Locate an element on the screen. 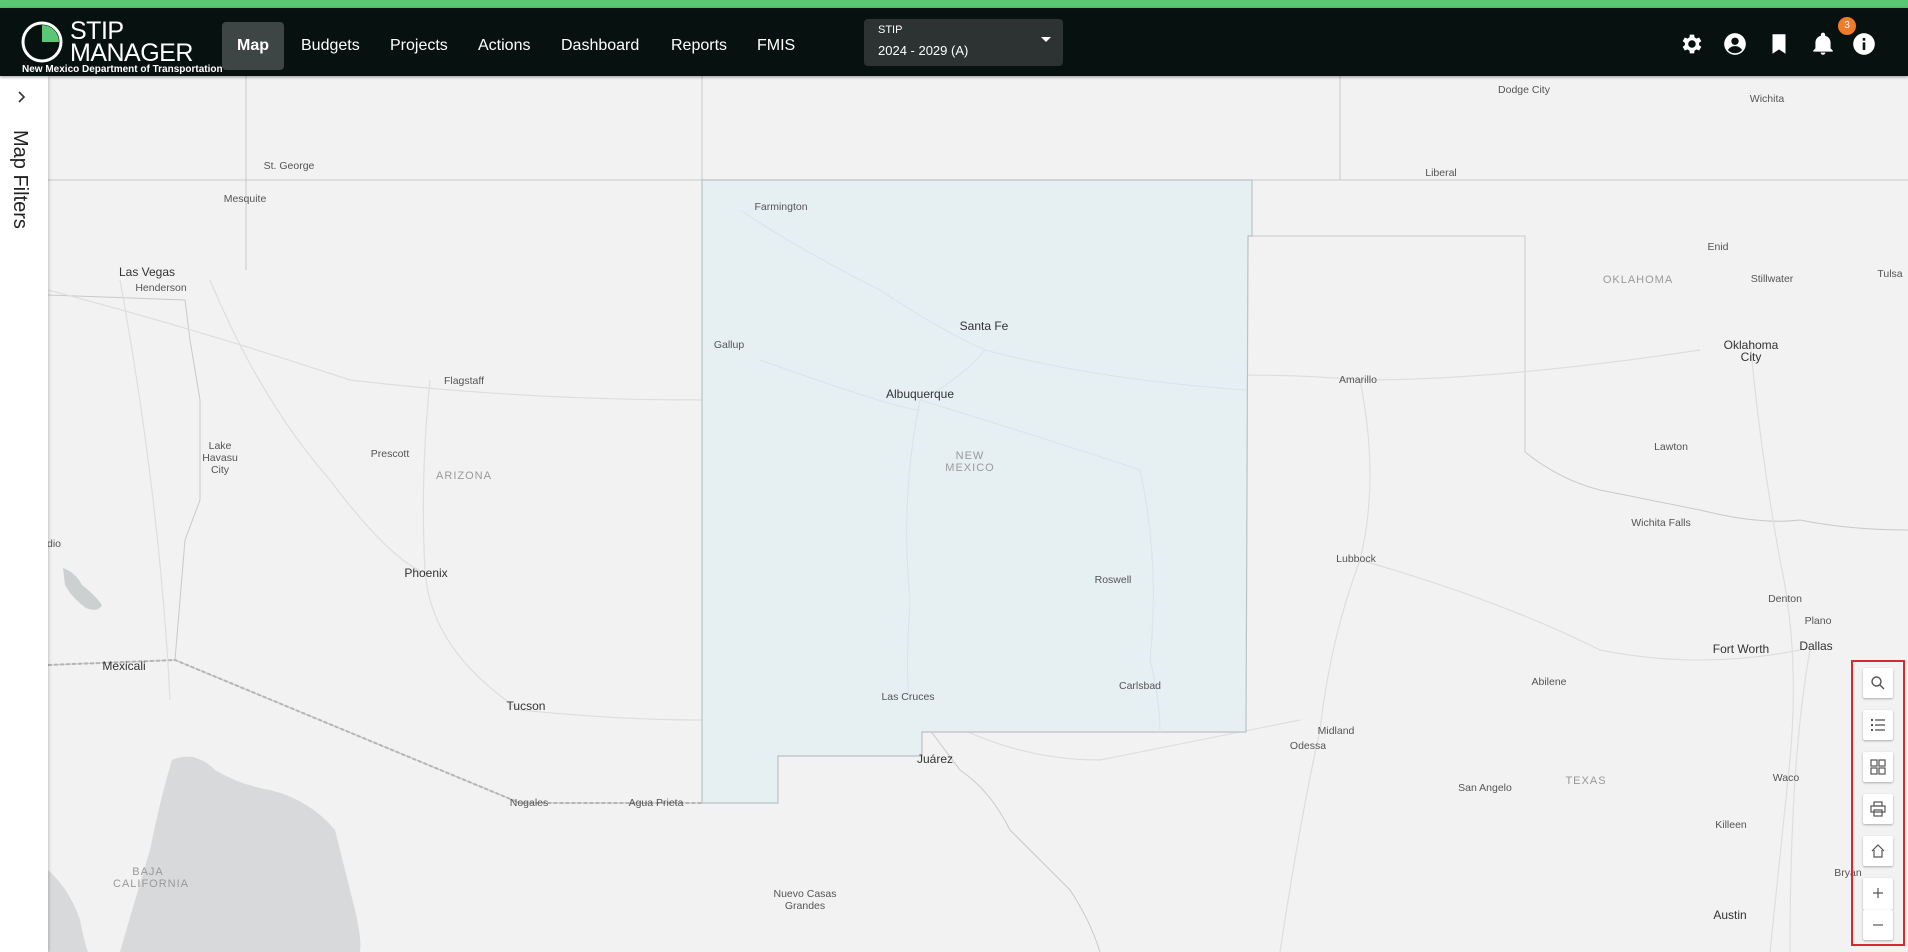  map-label-tulsa: Tulsa is located at coordinates (1890, 274).